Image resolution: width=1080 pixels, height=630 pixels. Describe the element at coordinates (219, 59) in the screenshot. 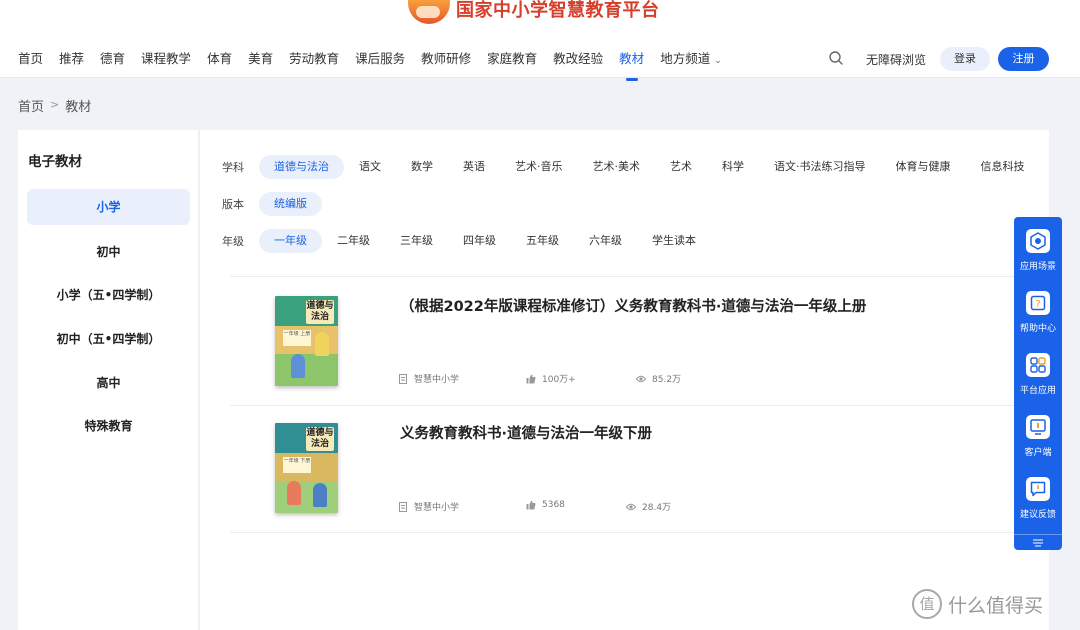

I see `nav-item-pe: 体育` at that location.